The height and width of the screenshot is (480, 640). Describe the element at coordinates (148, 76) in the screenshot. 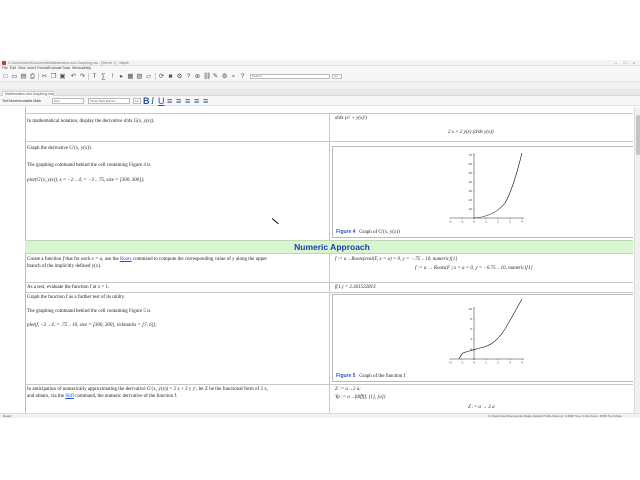

I see `plot-icon: ▱` at that location.